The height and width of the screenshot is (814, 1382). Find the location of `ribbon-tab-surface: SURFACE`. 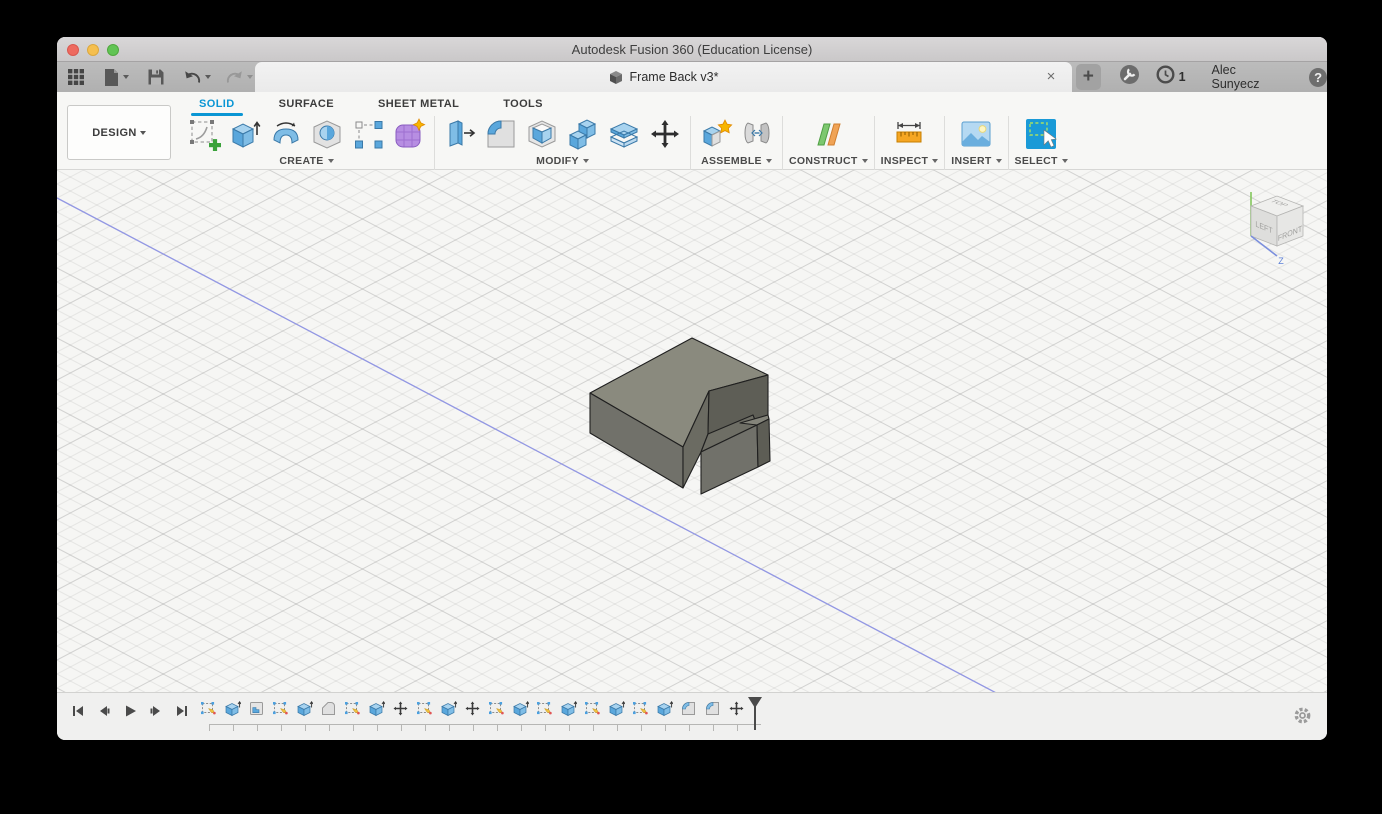

ribbon-tab-surface: SURFACE is located at coordinates (306, 104).